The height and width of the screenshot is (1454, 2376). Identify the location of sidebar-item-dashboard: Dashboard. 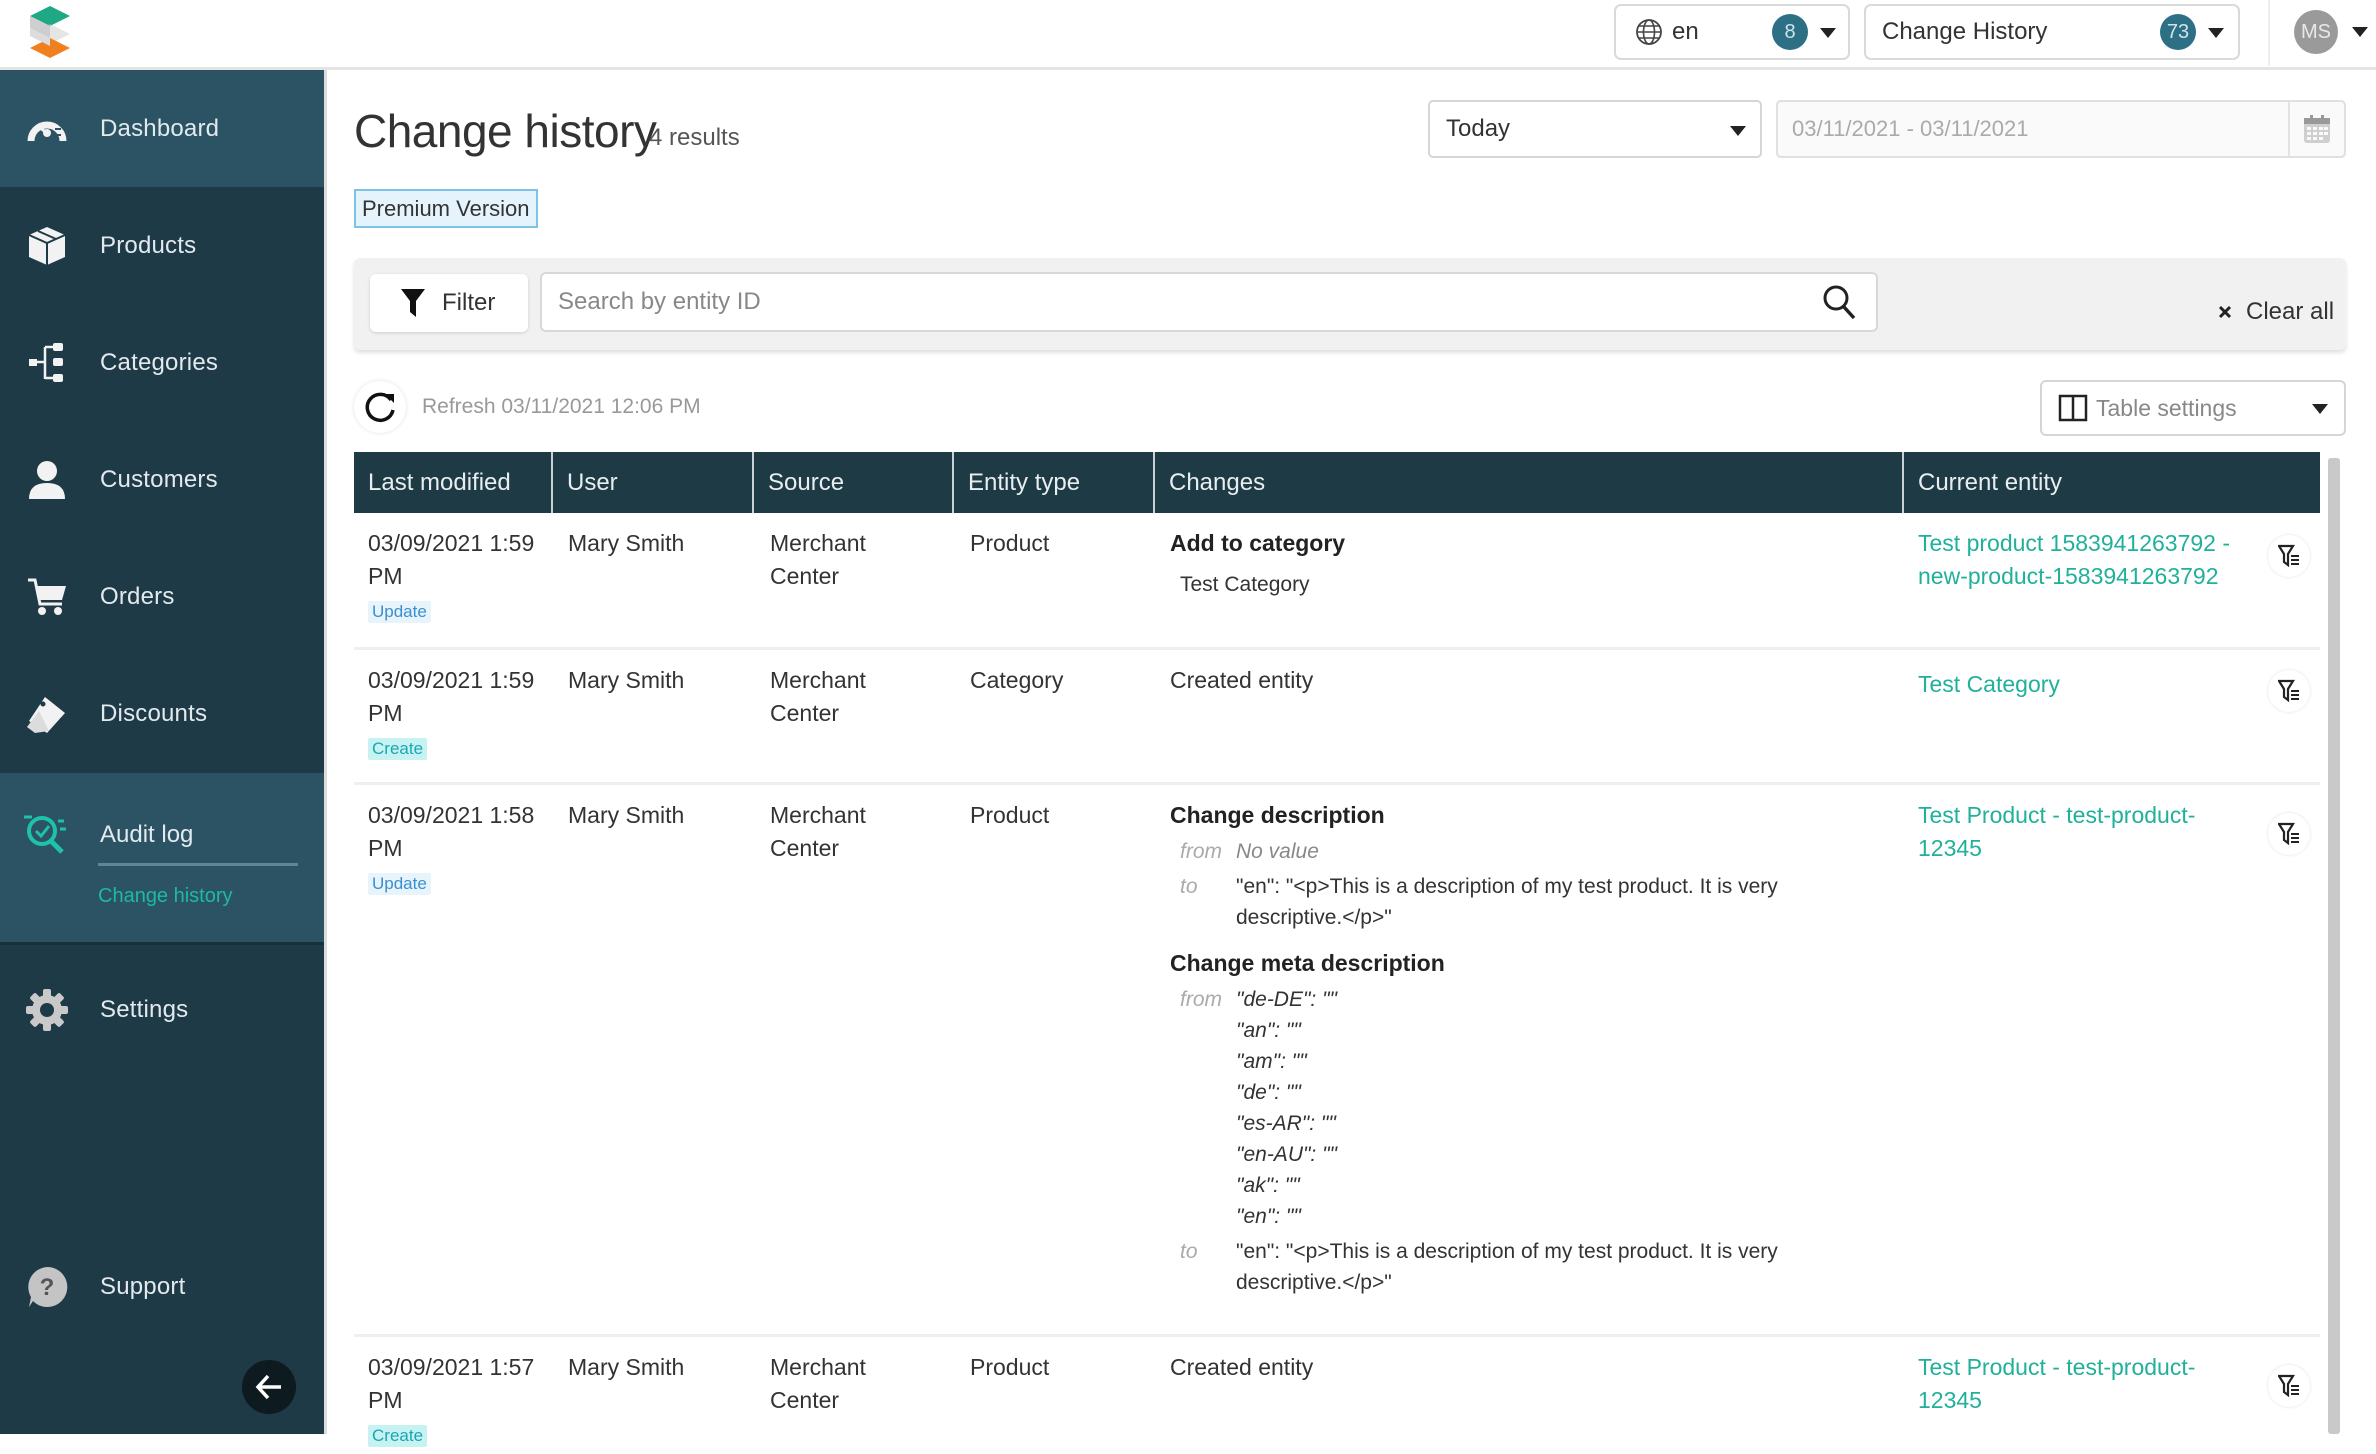
(162, 128).